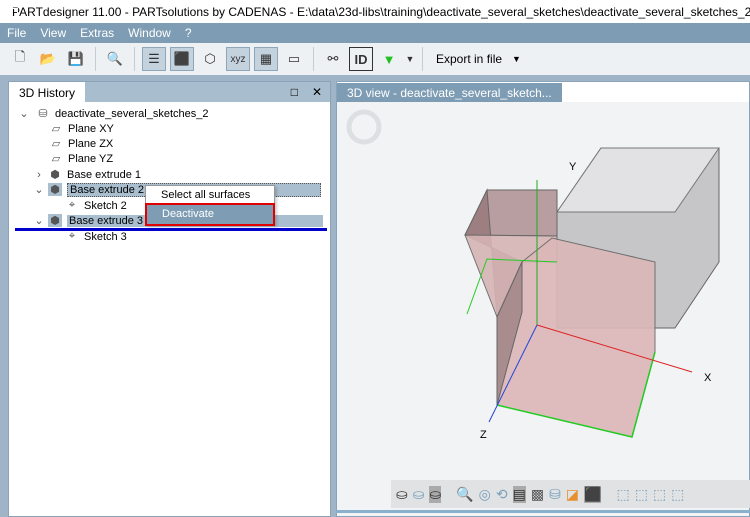 This screenshot has width=750, height=517. What do you see at coordinates (91, 143) in the screenshot?
I see `tree-label: Plane ZX` at bounding box center [91, 143].